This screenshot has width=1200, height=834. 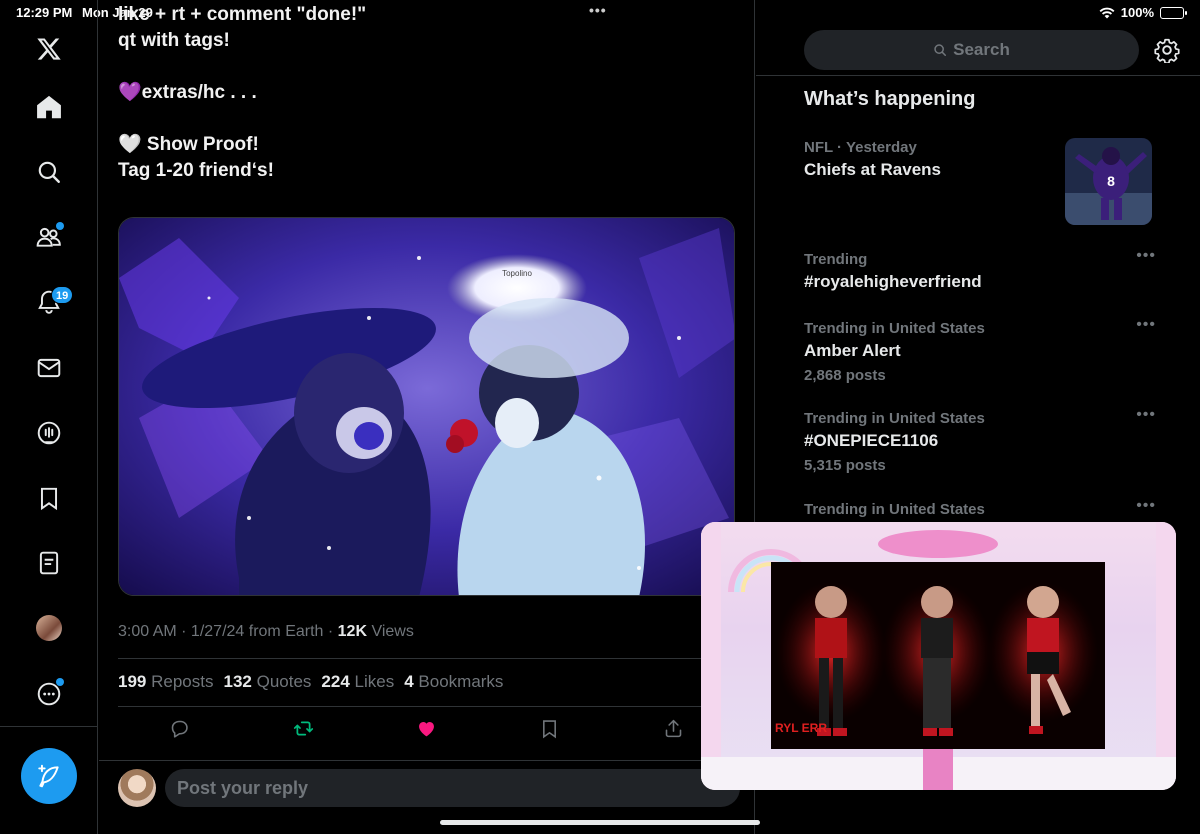 What do you see at coordinates (517, 273) in the screenshot?
I see `media-watermark: Topolino` at bounding box center [517, 273].